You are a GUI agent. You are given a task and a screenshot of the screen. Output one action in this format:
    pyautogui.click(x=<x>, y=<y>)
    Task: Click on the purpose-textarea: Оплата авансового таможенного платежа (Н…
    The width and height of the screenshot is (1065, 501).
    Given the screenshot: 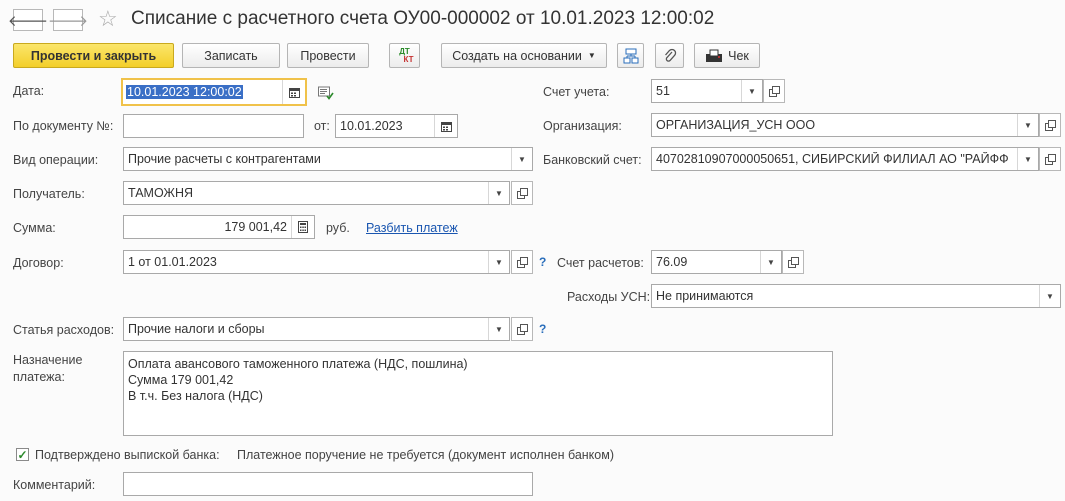 What is the action you would take?
    pyautogui.click(x=478, y=393)
    